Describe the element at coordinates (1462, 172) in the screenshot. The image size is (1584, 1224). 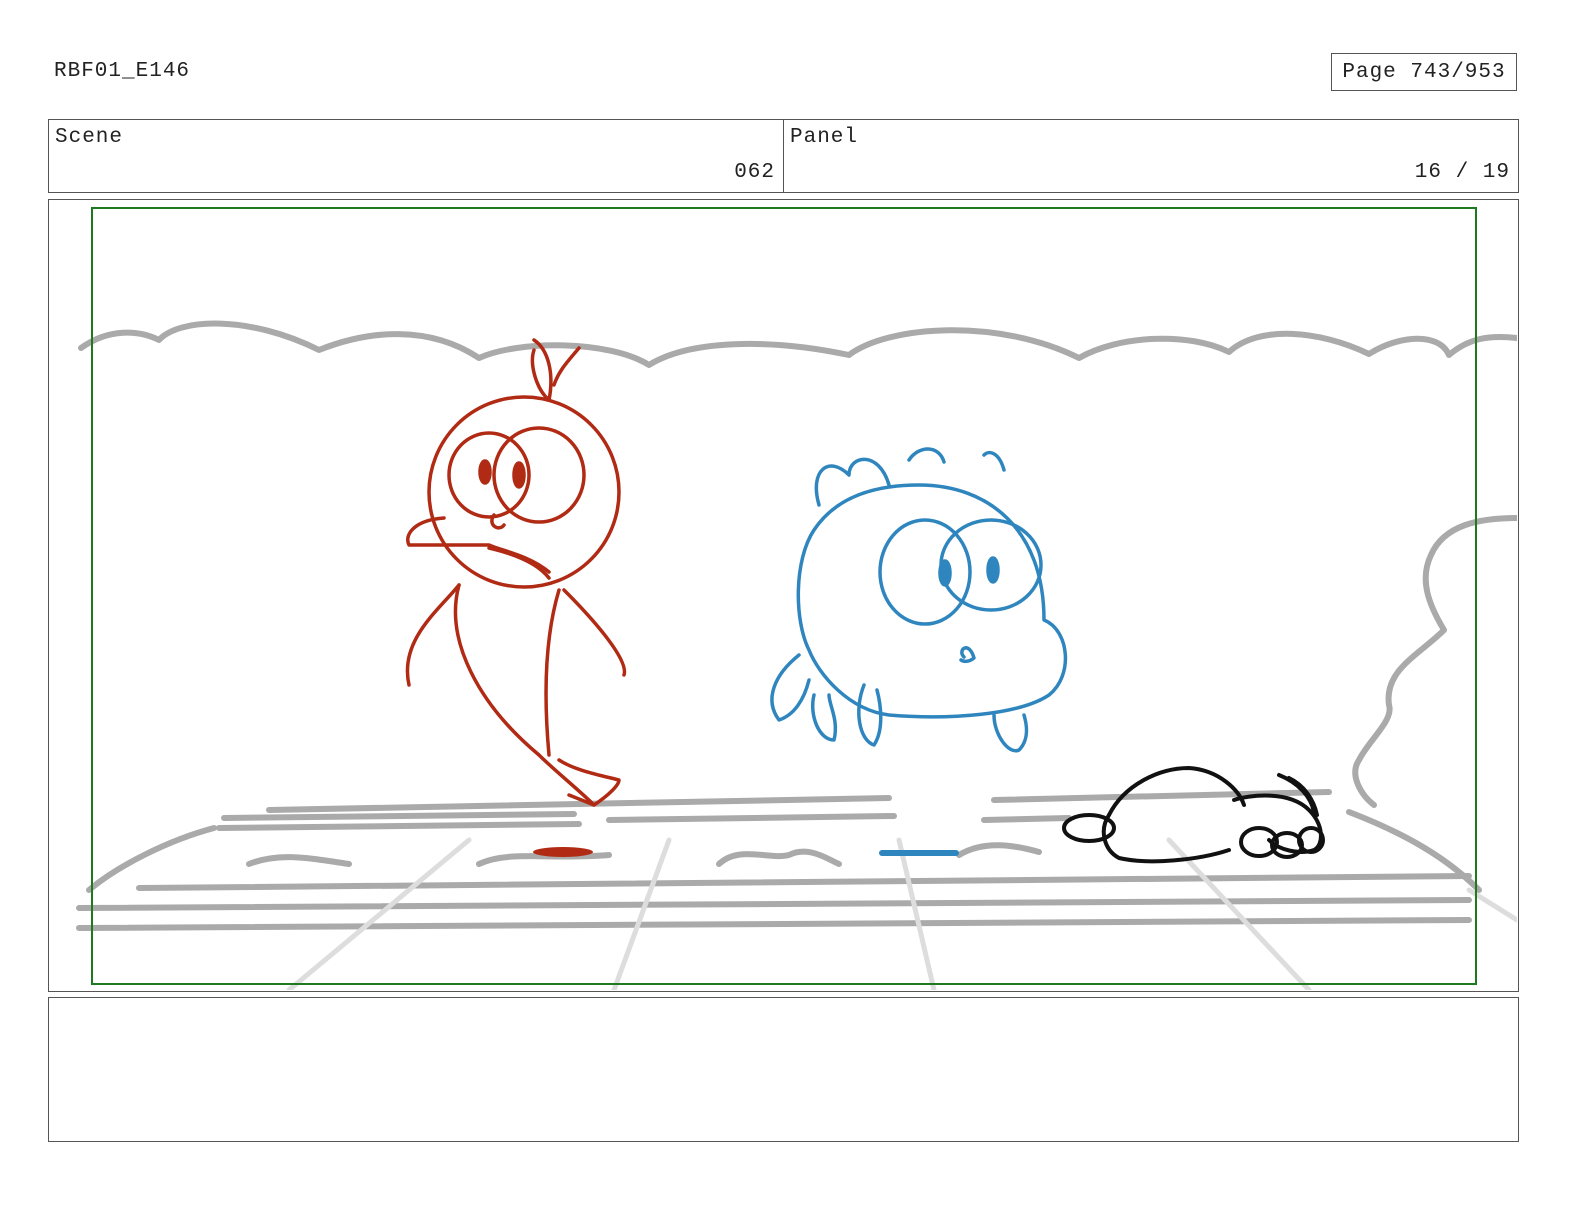
I see `panel-number: 16 / 19` at that location.